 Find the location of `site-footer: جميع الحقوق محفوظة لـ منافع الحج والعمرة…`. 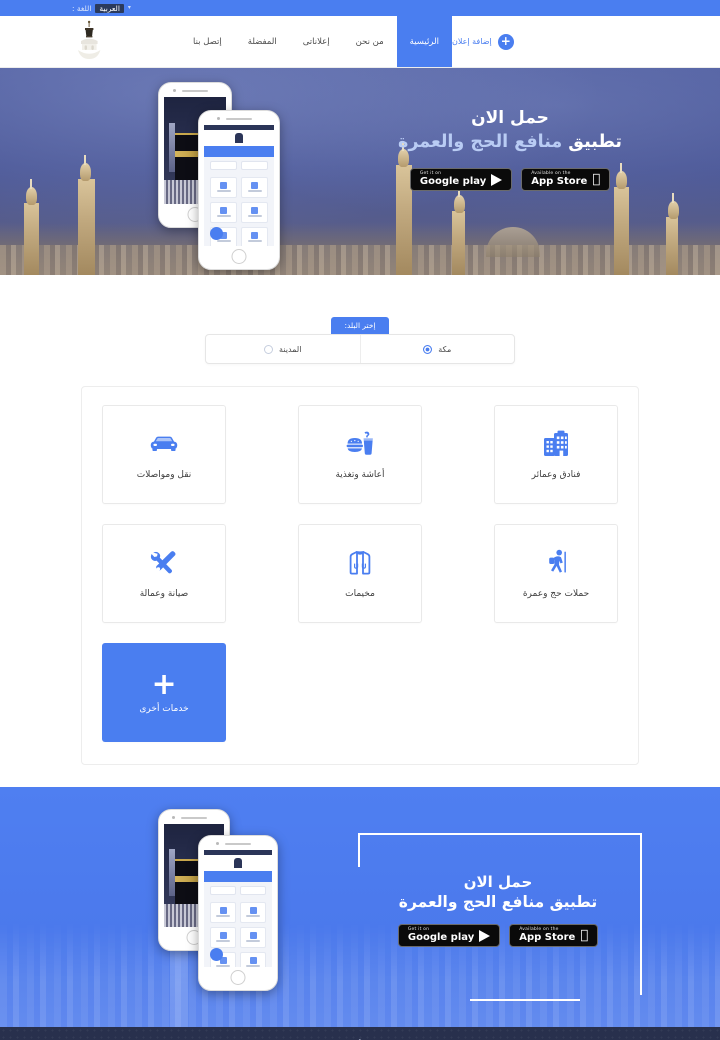

site-footer: جميع الحقوق محفوظة لـ منافع الحج والعمرة… is located at coordinates (360, 1033).